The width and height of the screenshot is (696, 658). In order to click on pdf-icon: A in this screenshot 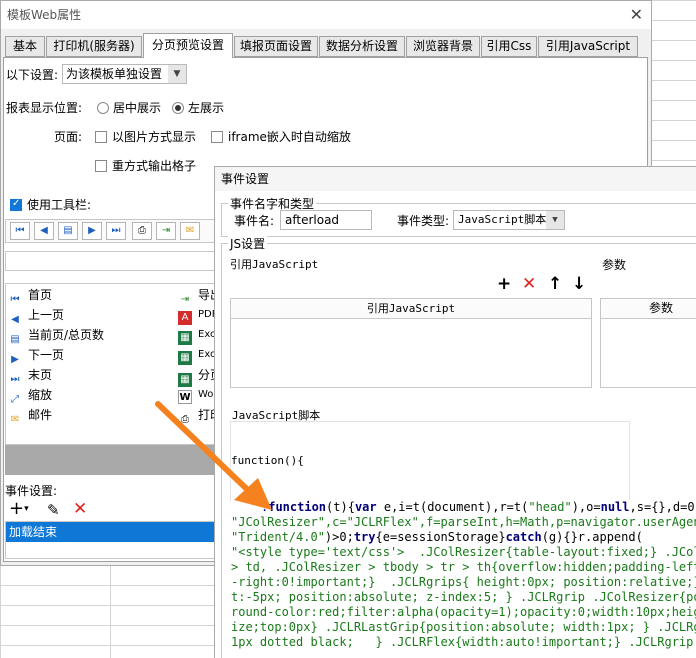, I will do `click(185, 318)`.